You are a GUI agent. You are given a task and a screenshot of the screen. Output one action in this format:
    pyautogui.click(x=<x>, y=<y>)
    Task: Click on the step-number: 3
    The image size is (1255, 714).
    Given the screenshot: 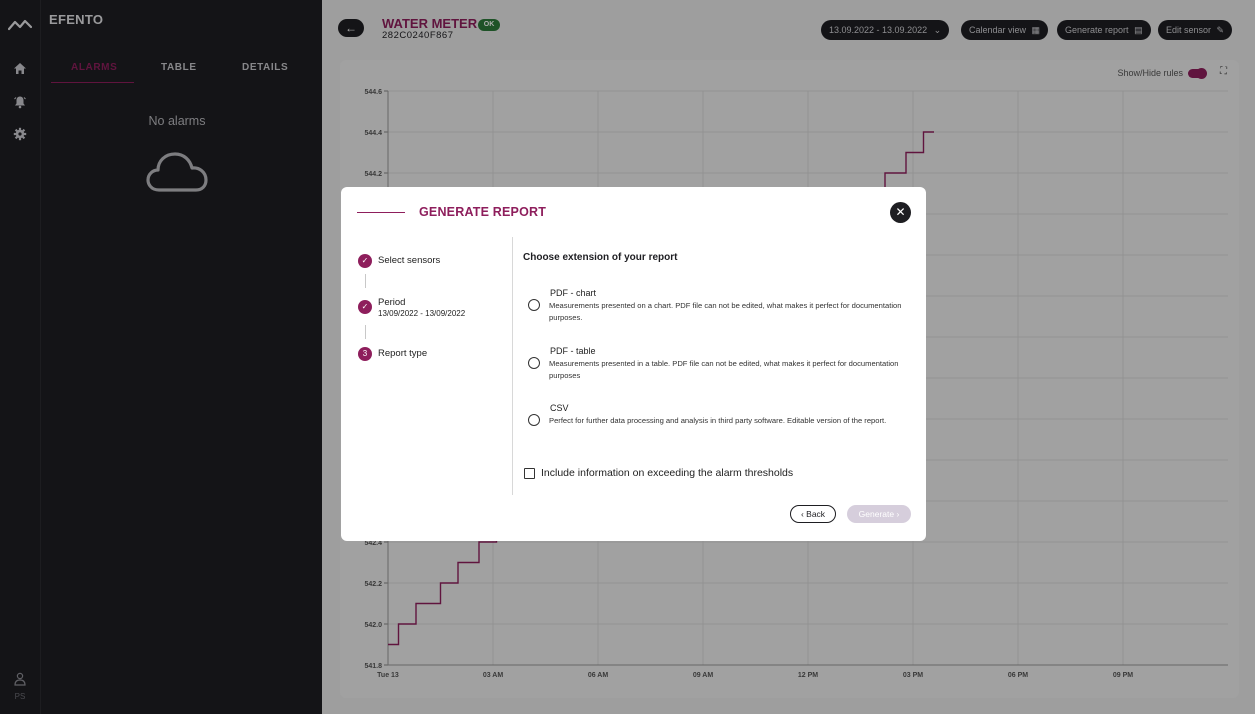 What is the action you would take?
    pyautogui.click(x=365, y=354)
    